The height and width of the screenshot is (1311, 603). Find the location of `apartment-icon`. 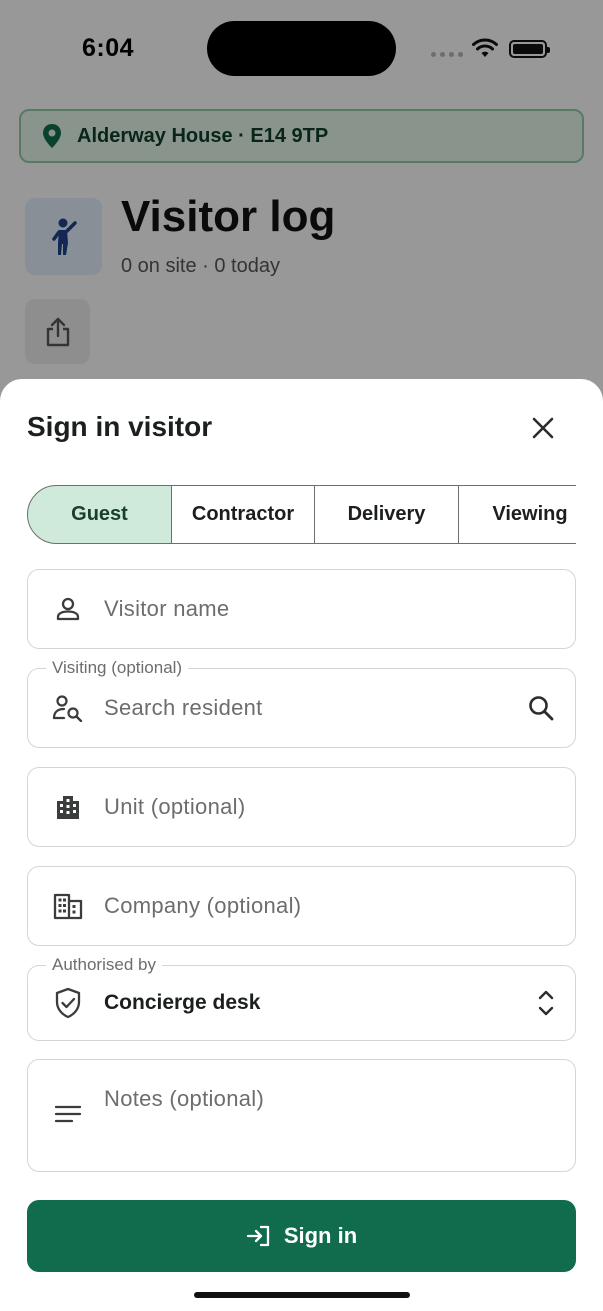

apartment-icon is located at coordinates (68, 807).